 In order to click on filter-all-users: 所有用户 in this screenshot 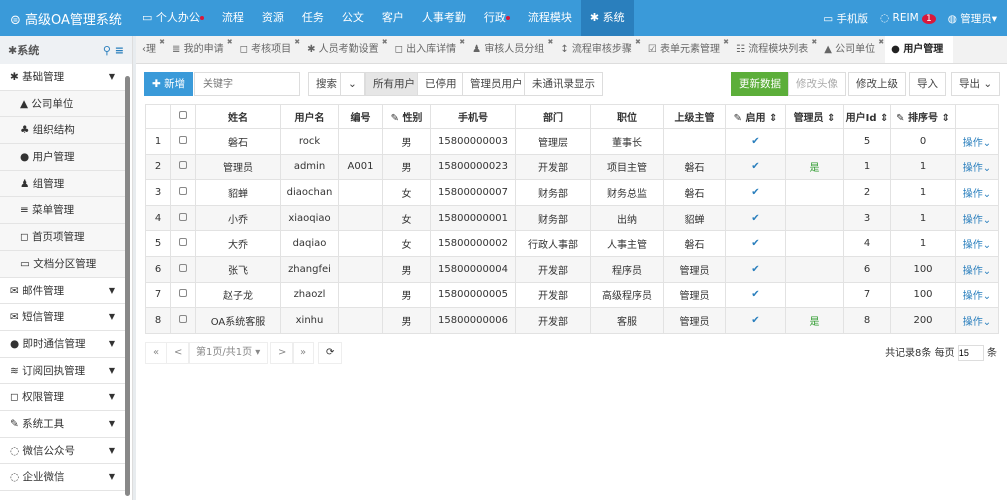, I will do `click(394, 84)`.